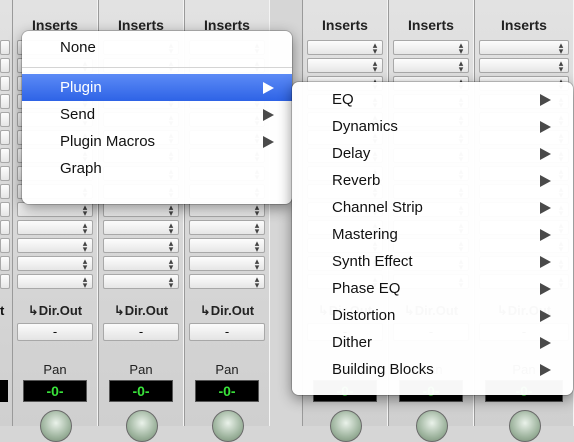 The width and height of the screenshot is (574, 442). Describe the element at coordinates (356, 180) in the screenshot. I see `submenu-item-label: Reverb` at that location.